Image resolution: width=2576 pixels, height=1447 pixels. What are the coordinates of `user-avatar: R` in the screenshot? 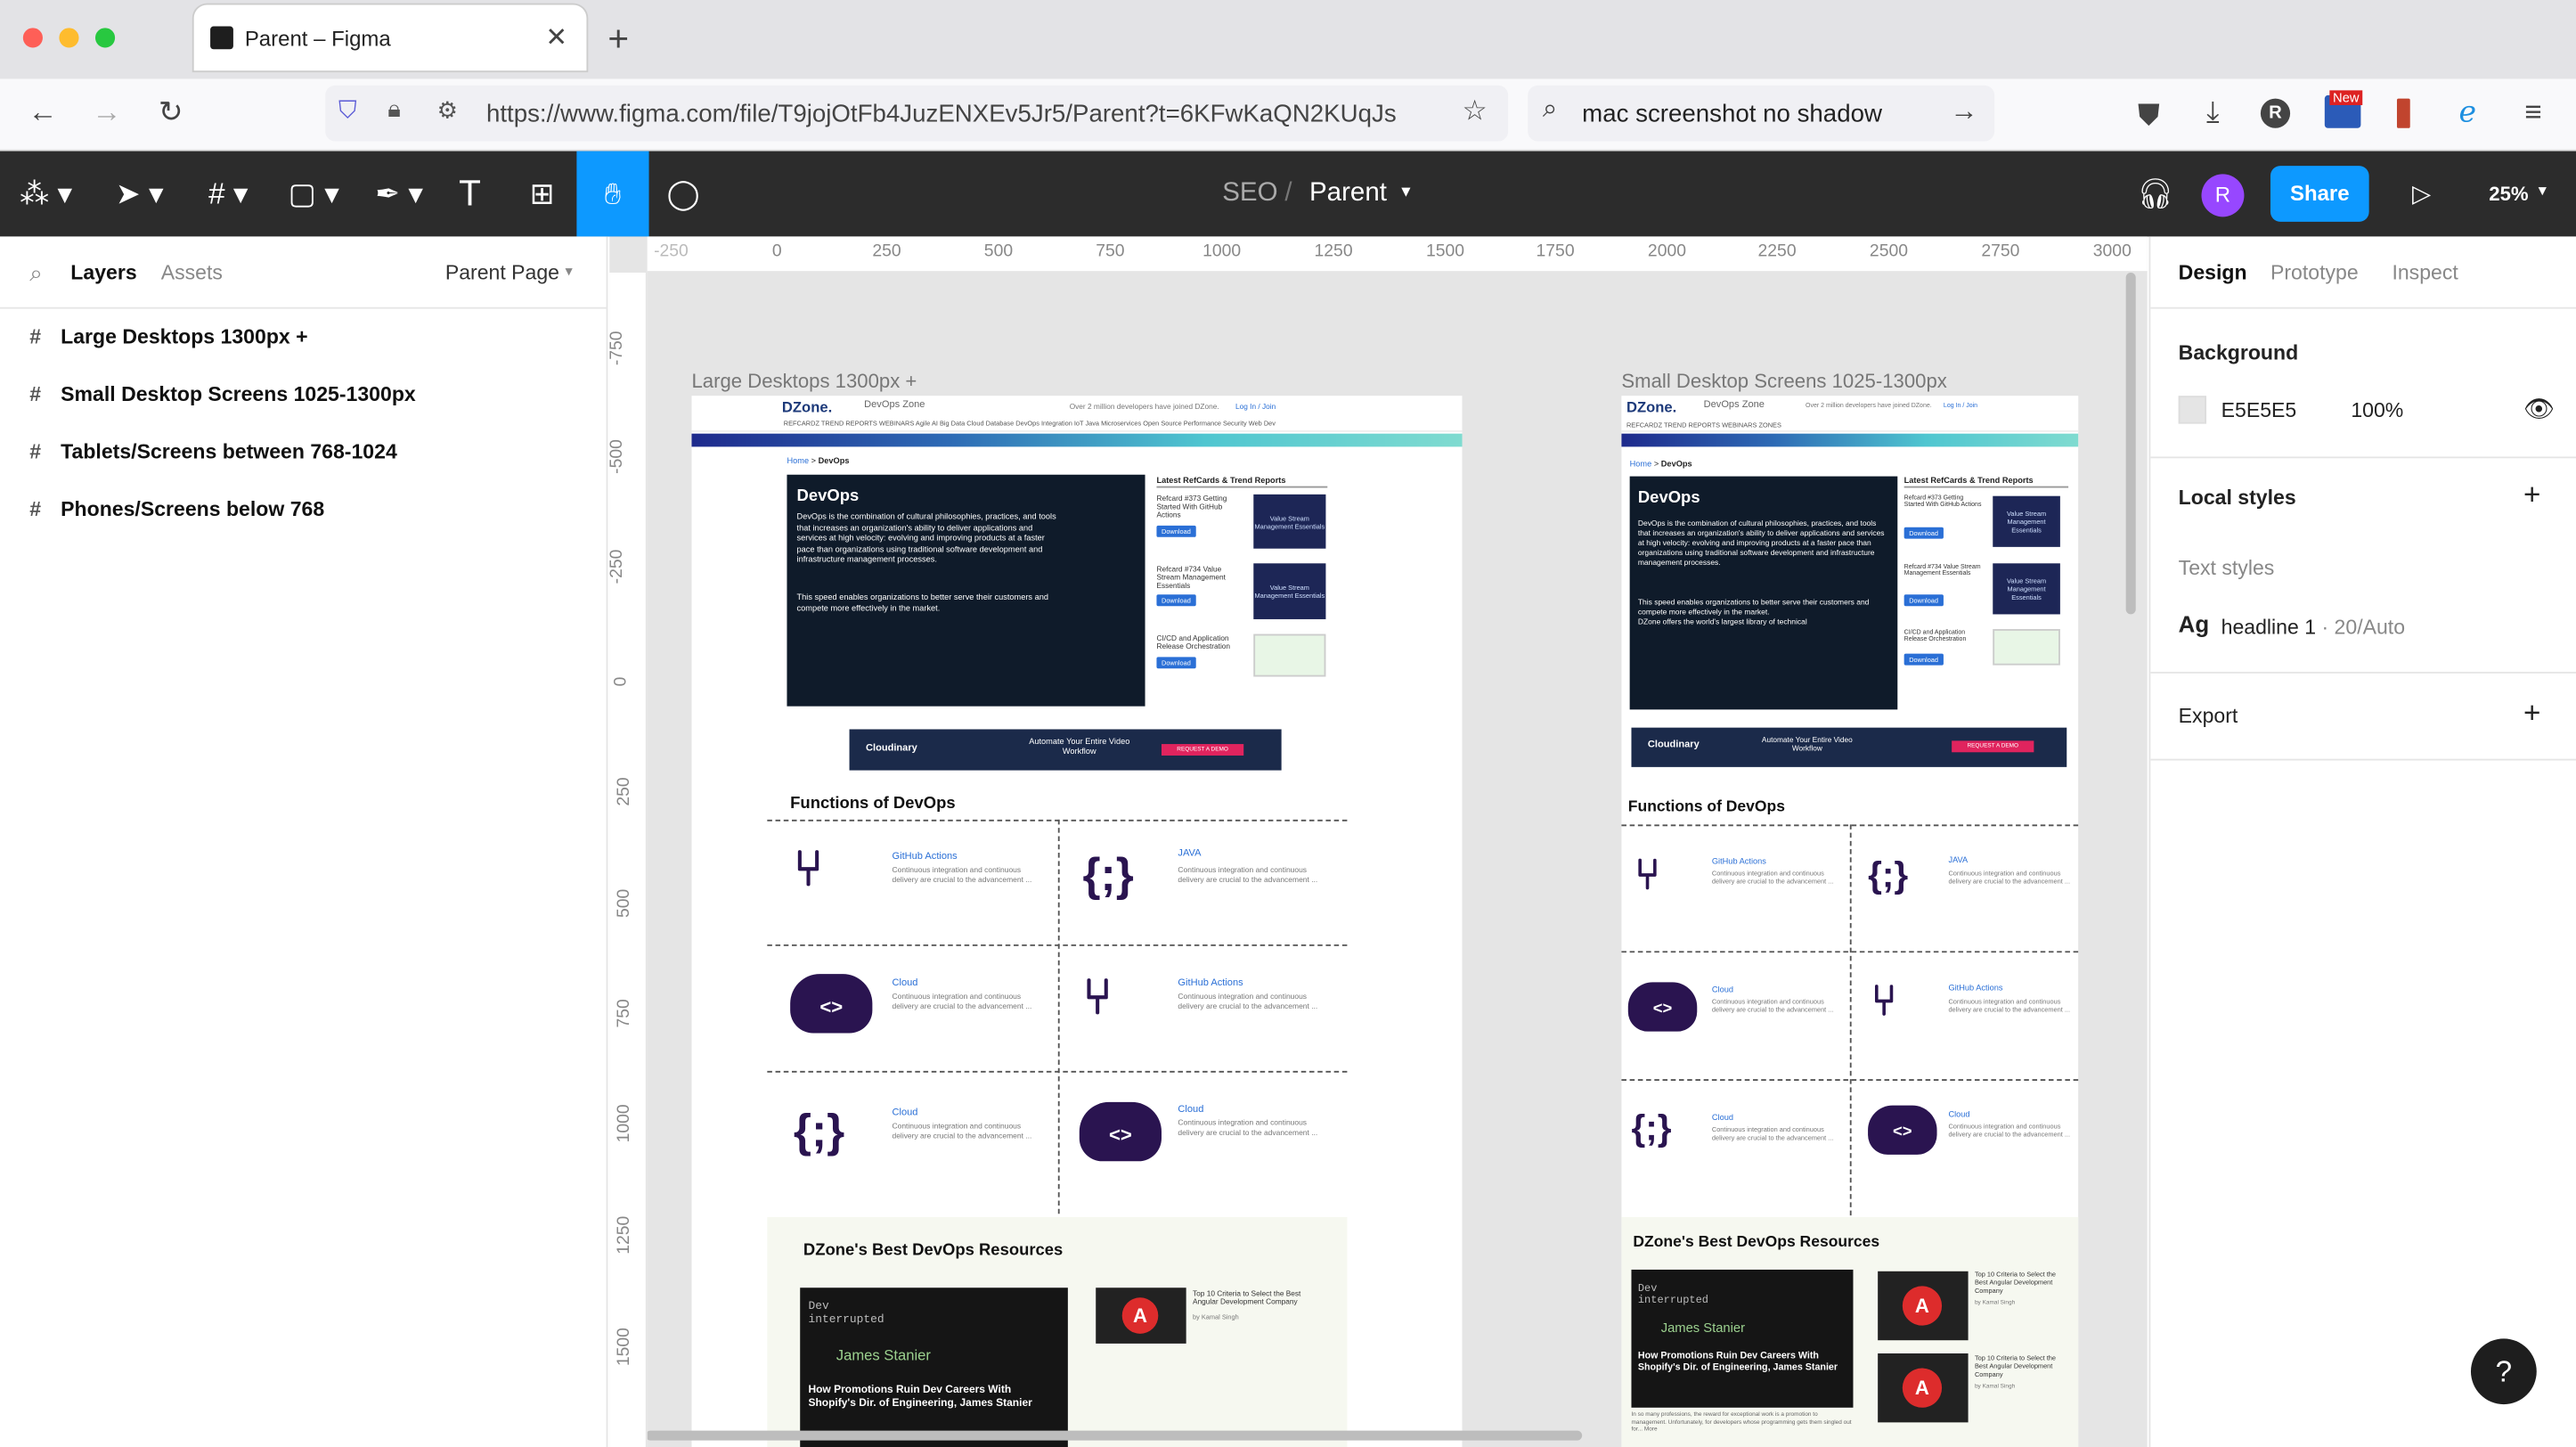 It's located at (2223, 195).